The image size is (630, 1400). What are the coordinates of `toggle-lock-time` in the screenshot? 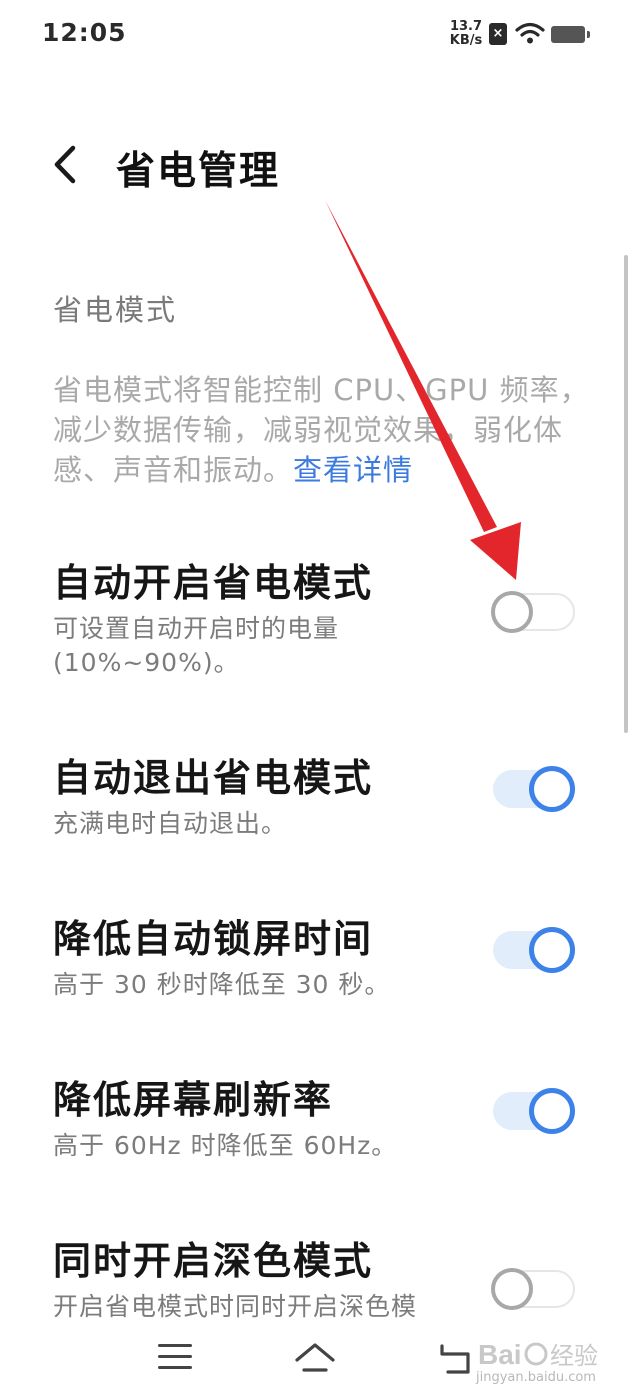 It's located at (534, 950).